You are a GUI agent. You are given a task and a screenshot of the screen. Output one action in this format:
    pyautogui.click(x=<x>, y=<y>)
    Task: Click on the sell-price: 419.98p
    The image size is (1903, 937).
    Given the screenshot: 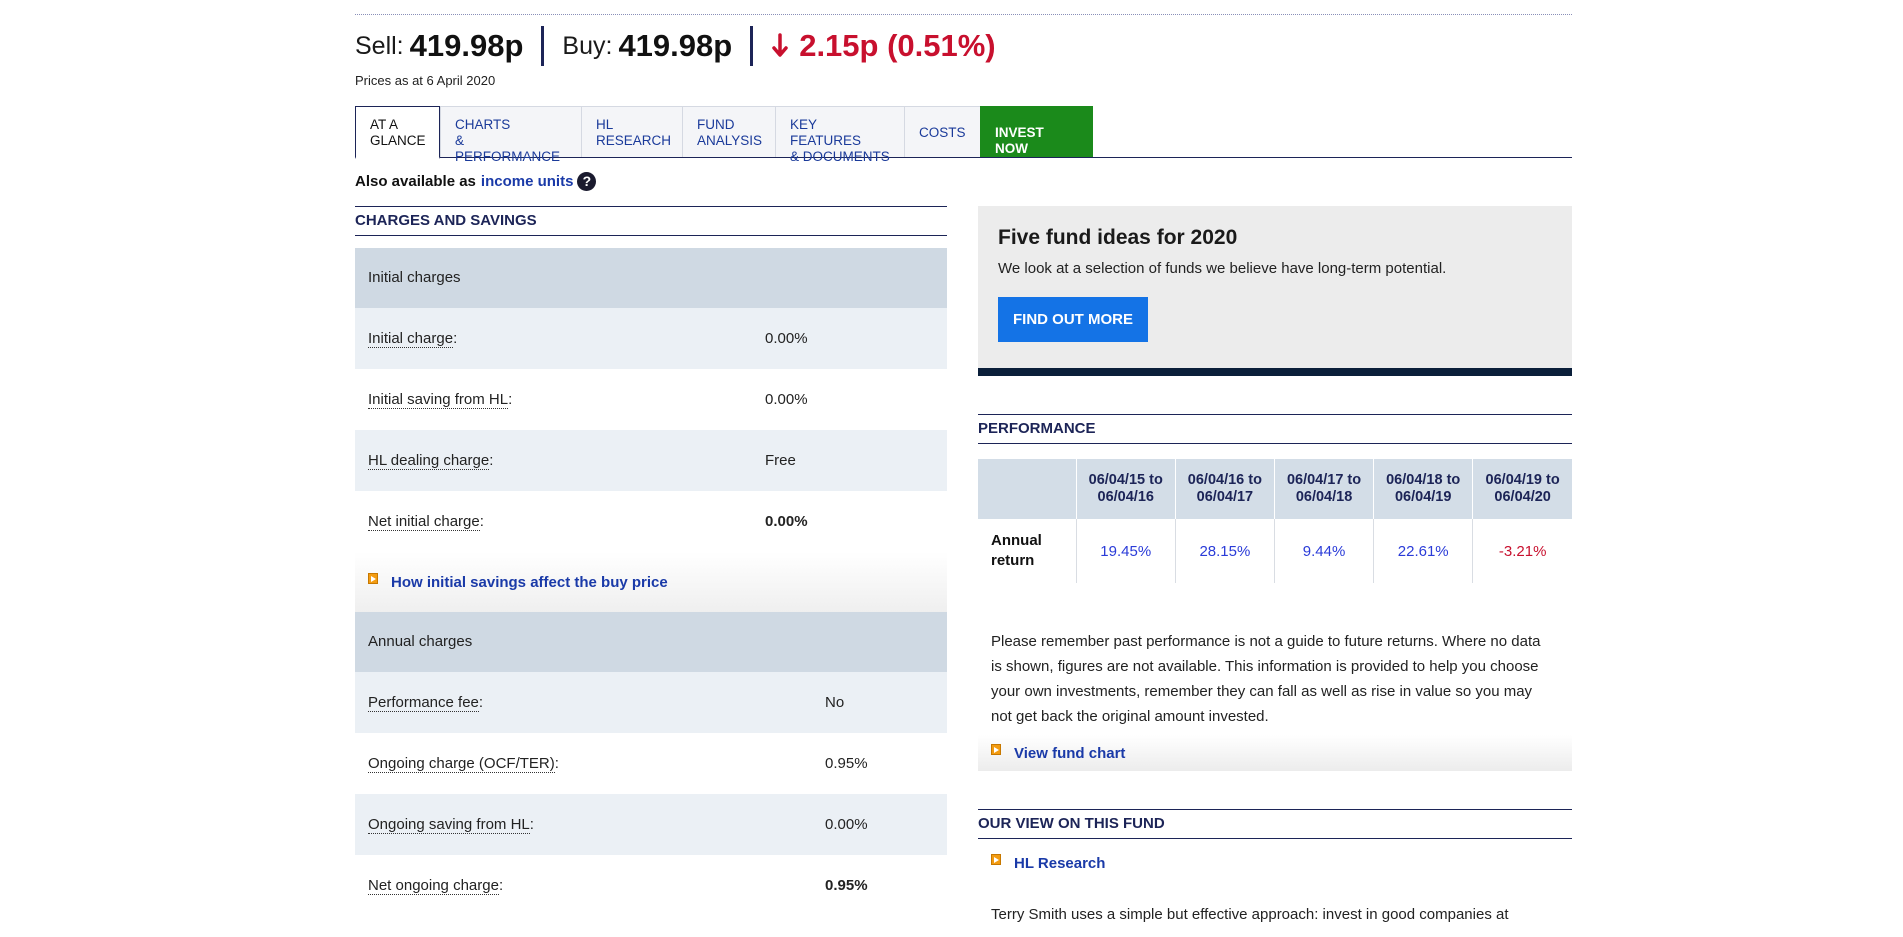 What is the action you would take?
    pyautogui.click(x=466, y=45)
    